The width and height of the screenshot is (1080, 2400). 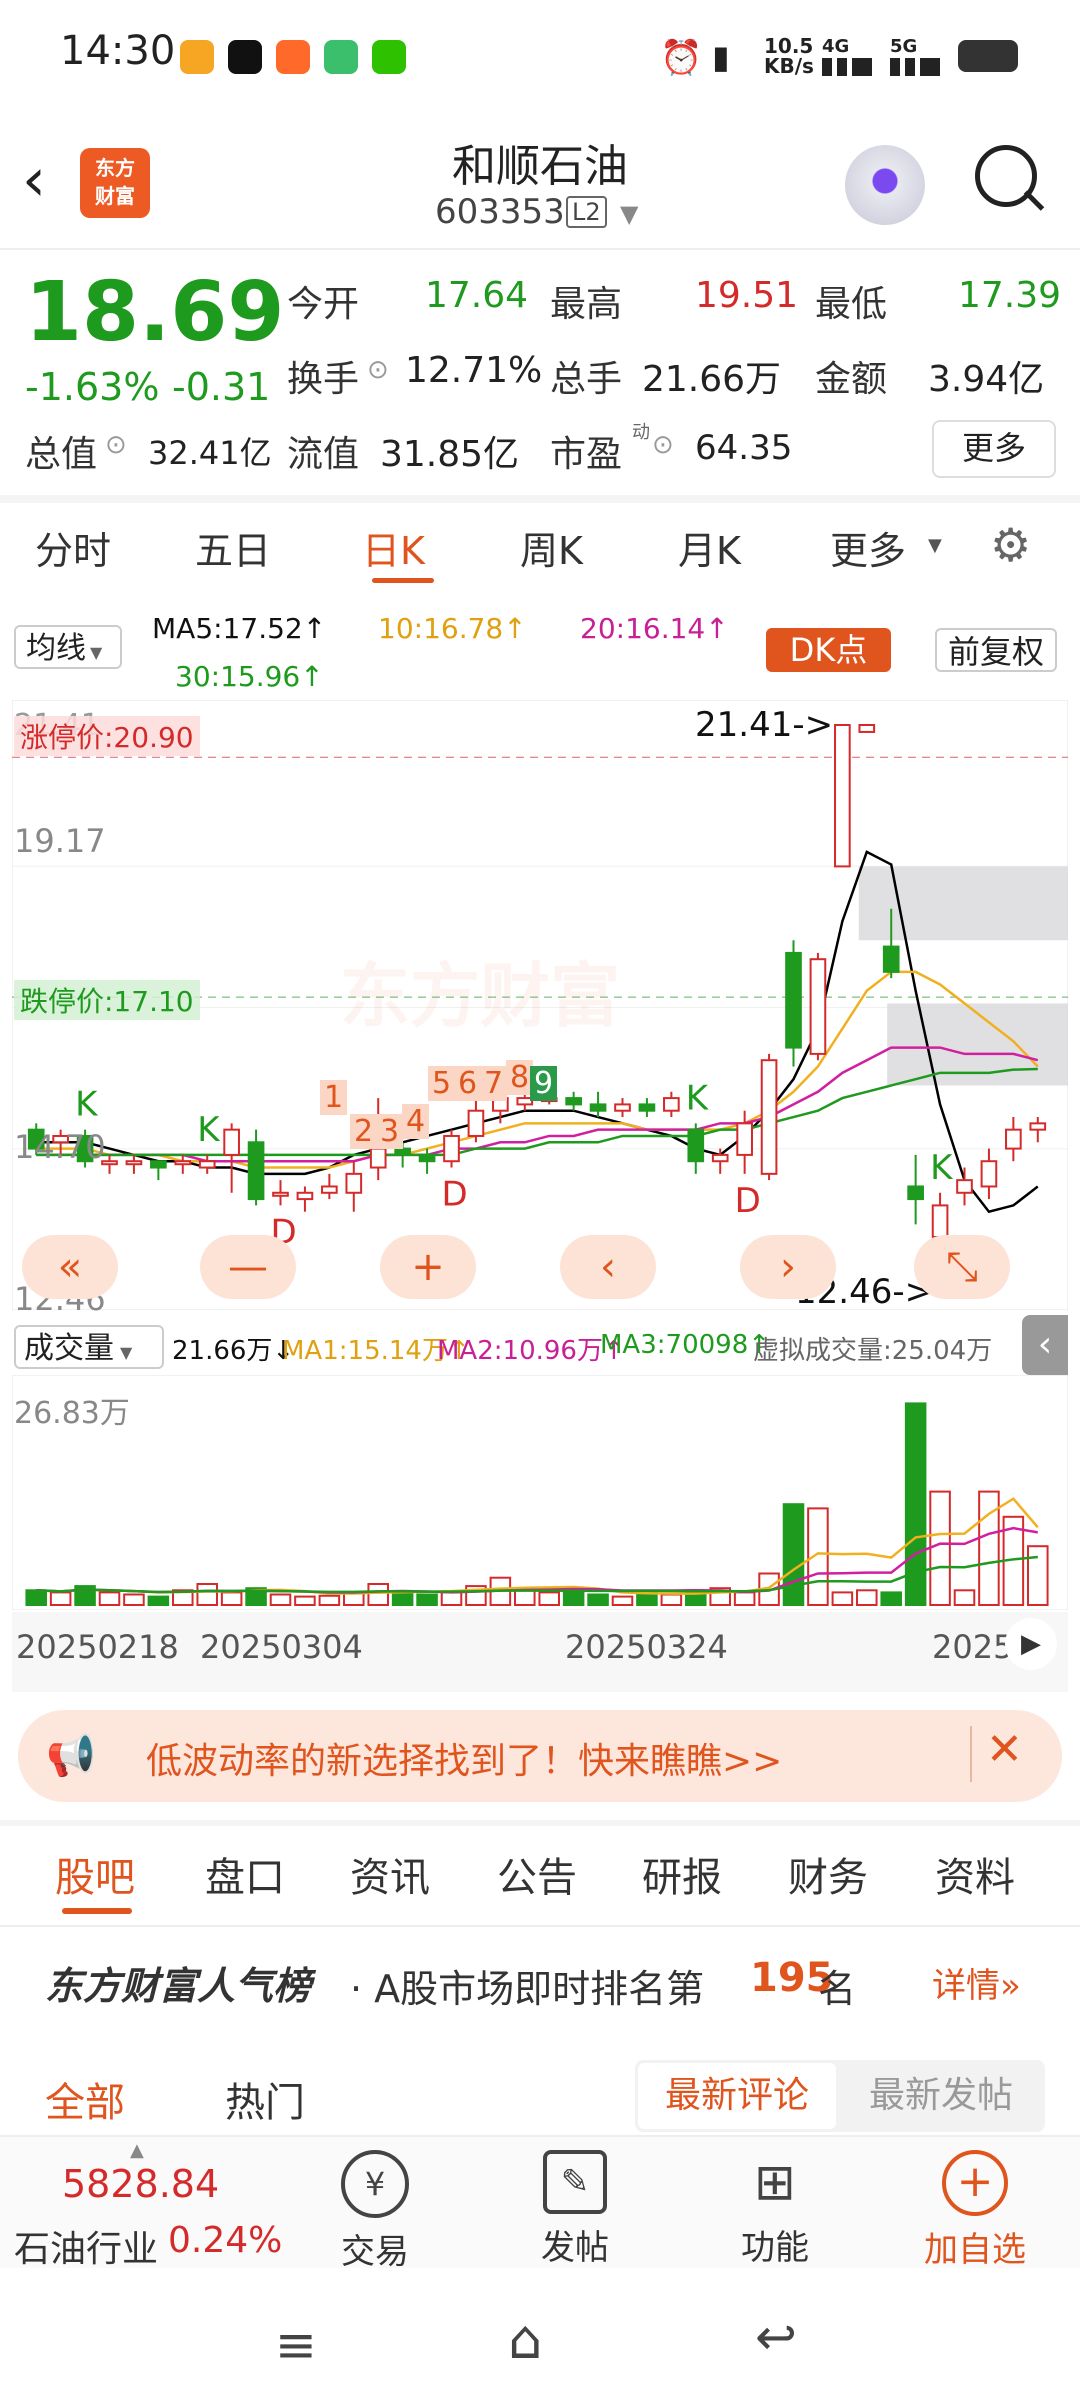 I want to click on volume-value: 21.66万↓, so click(x=233, y=1351).